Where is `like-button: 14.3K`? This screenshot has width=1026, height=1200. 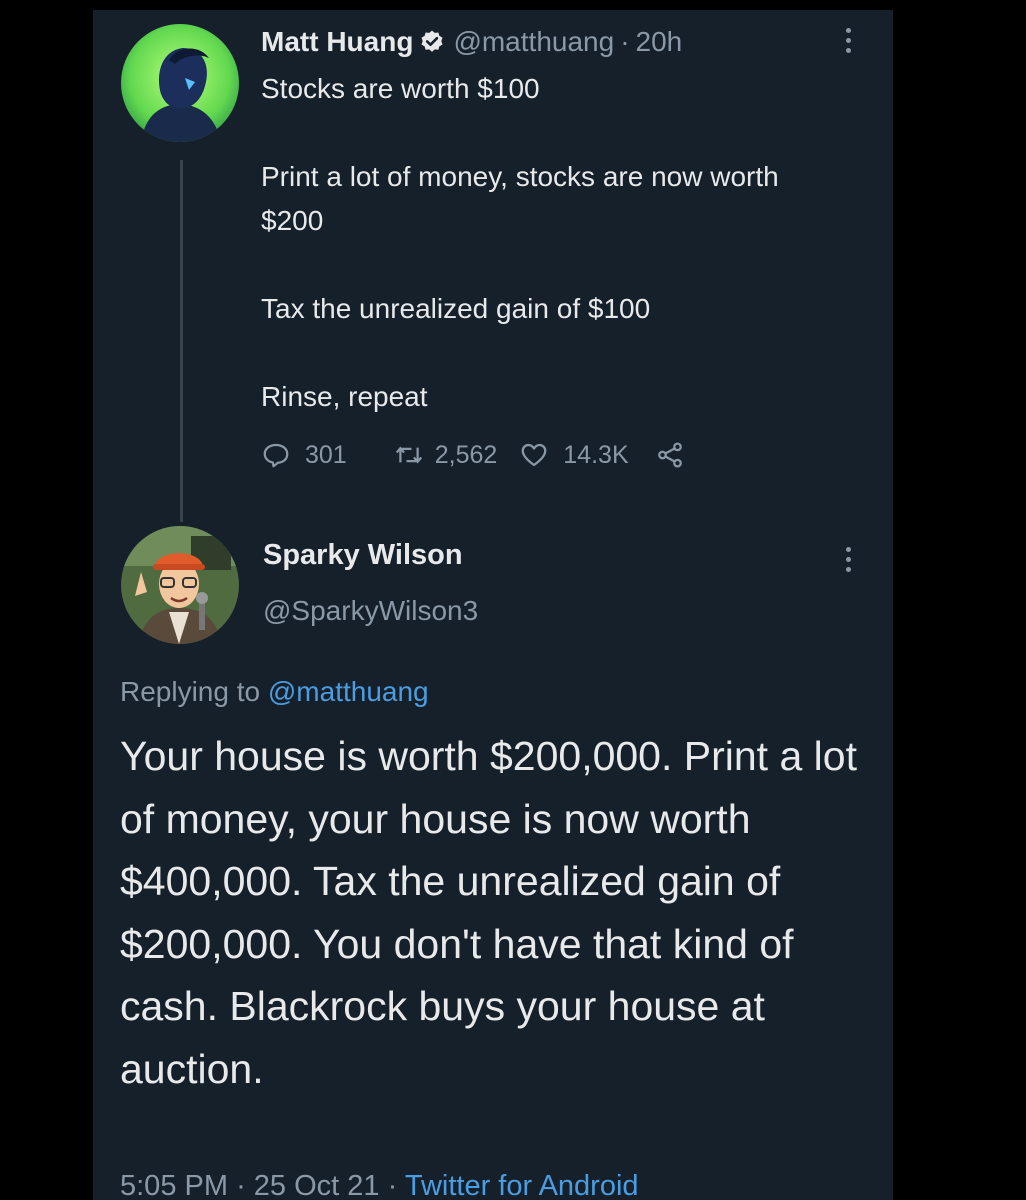
like-button: 14.3K is located at coordinates (574, 455).